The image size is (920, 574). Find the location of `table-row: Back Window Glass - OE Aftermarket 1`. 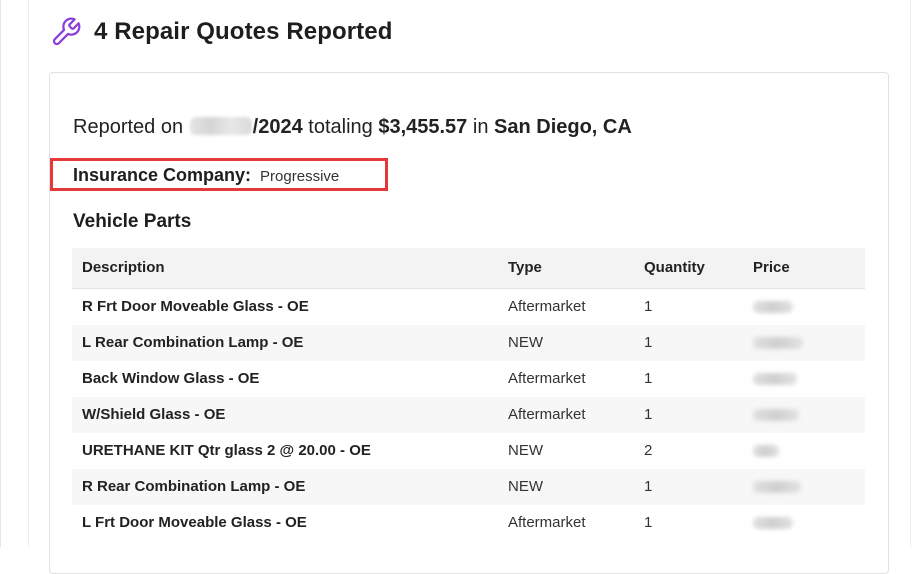

table-row: Back Window Glass - OE Aftermarket 1 is located at coordinates (468, 379).